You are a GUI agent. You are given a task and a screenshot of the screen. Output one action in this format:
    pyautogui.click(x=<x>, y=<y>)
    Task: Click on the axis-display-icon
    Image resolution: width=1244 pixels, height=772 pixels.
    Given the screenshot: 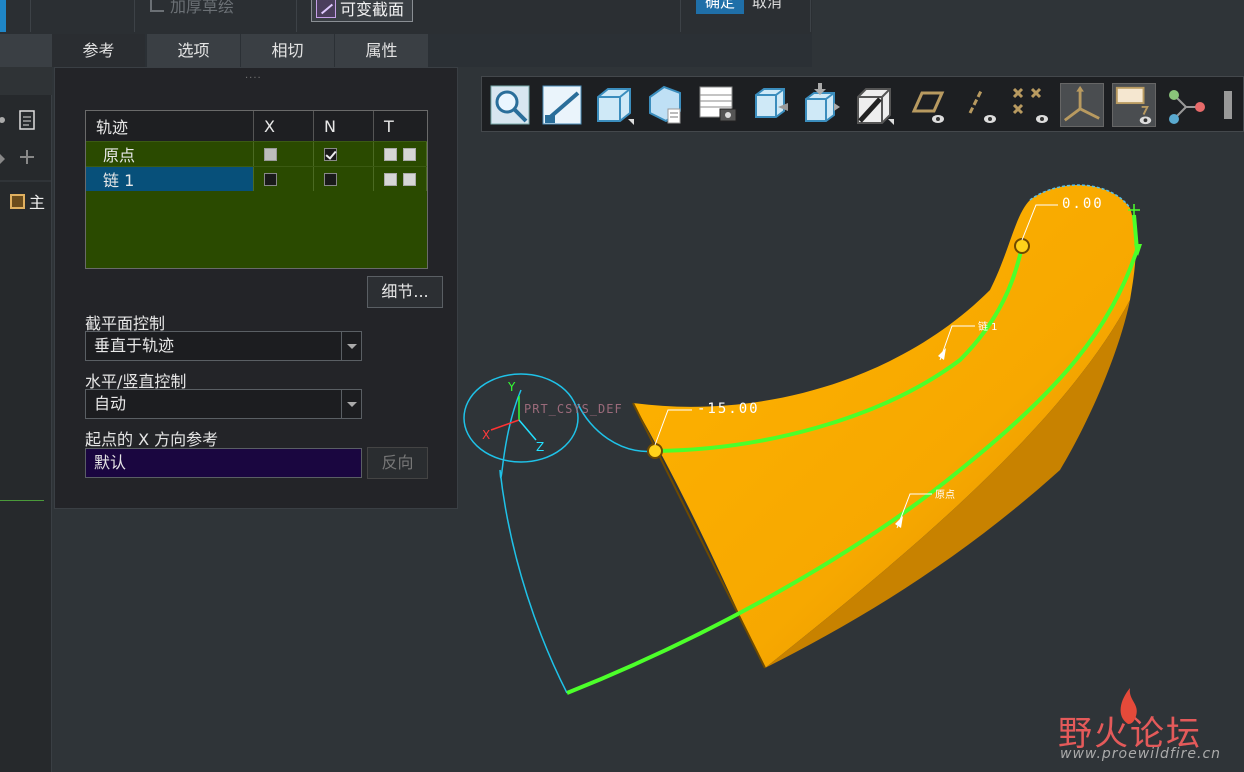 What is the action you would take?
    pyautogui.click(x=978, y=105)
    